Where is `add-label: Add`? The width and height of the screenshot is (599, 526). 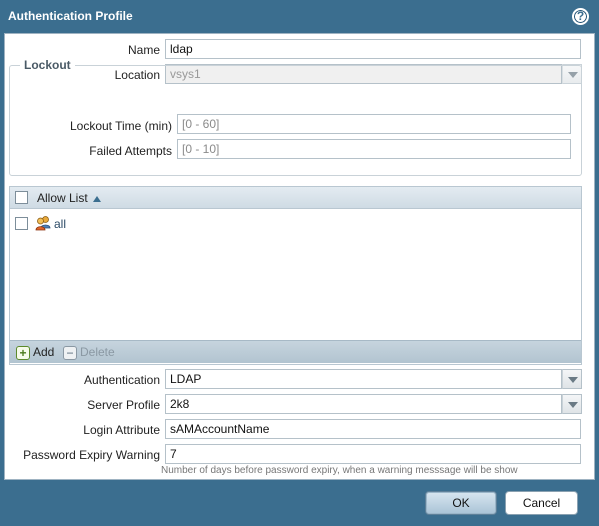 add-label: Add is located at coordinates (44, 352).